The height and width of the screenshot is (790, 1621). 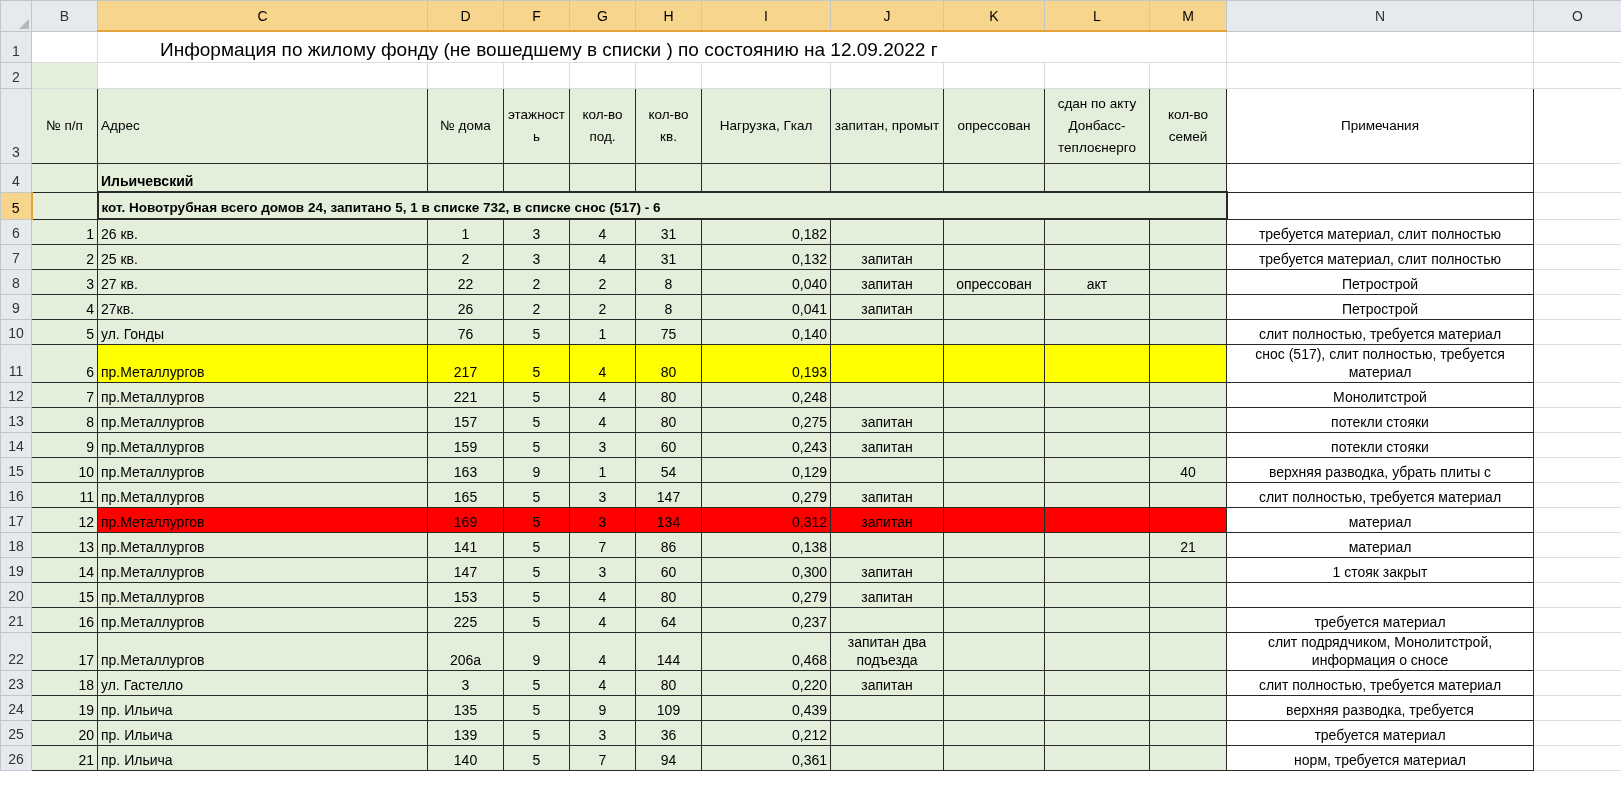 What do you see at coordinates (262, 683) in the screenshot?
I see `table-cell: ул. Гастелло` at bounding box center [262, 683].